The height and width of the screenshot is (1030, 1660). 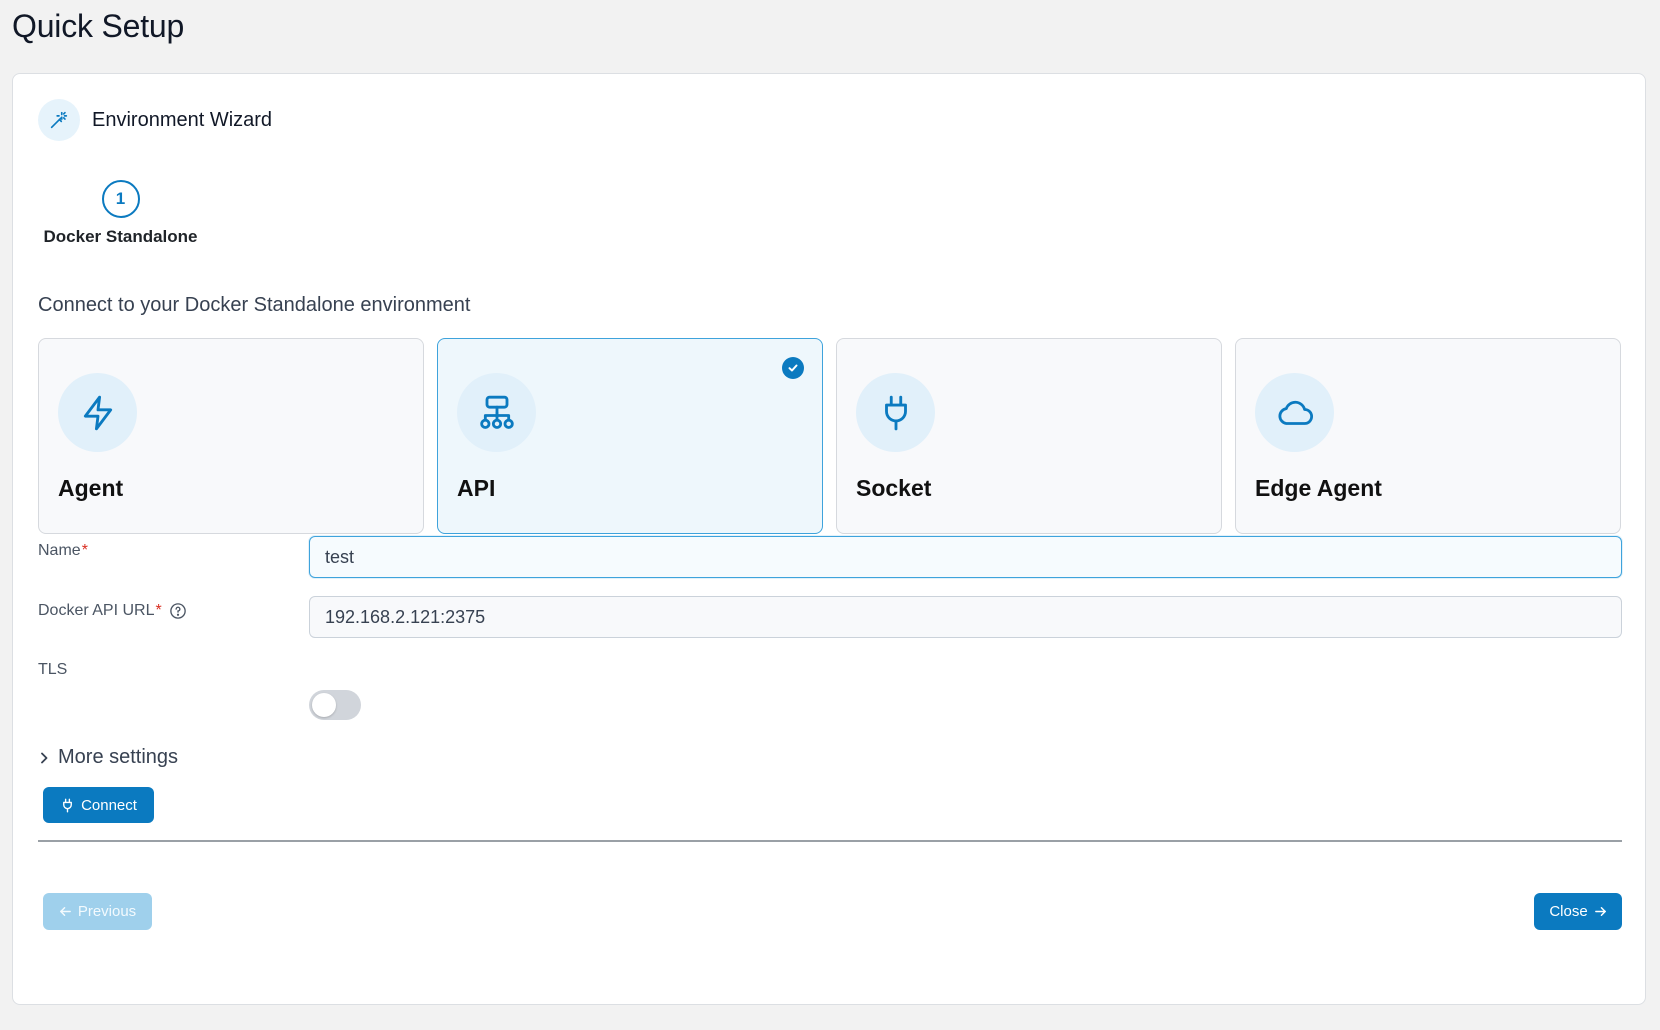 What do you see at coordinates (1294, 412) in the screenshot?
I see `cloud-icon` at bounding box center [1294, 412].